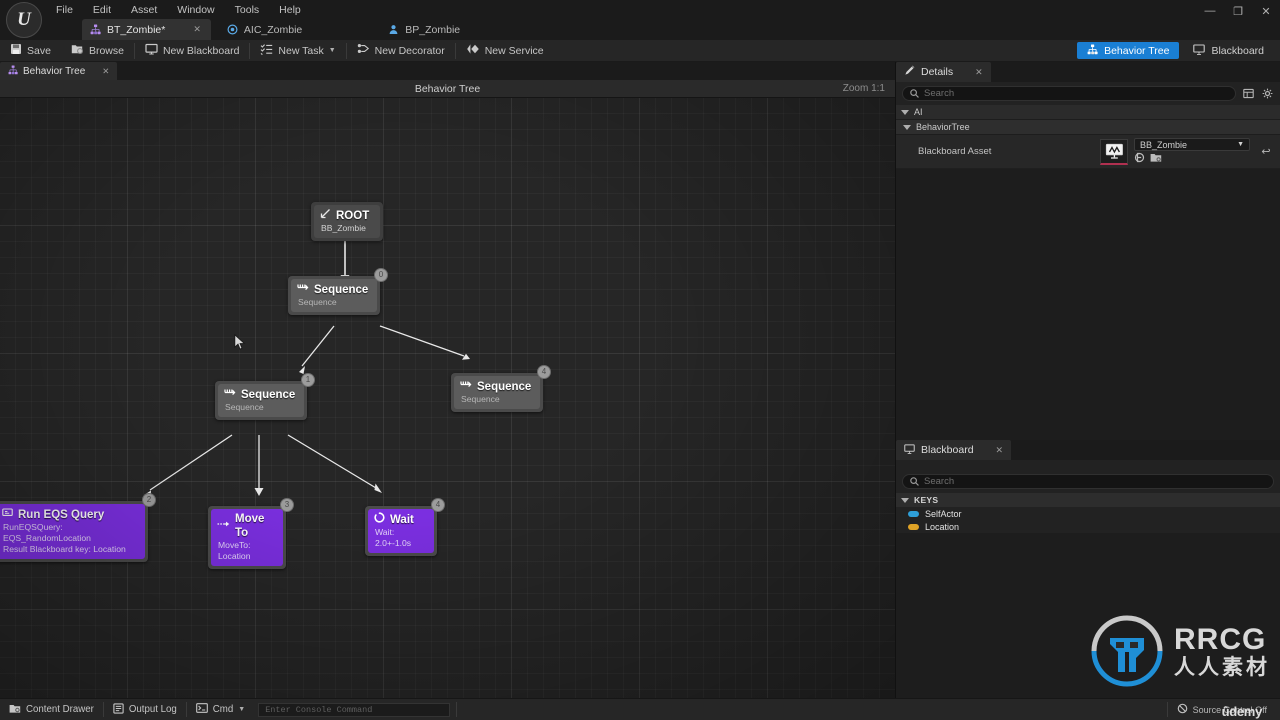  Describe the element at coordinates (1088, 526) in the screenshot. I see `blackboard-key-location: Location` at that location.